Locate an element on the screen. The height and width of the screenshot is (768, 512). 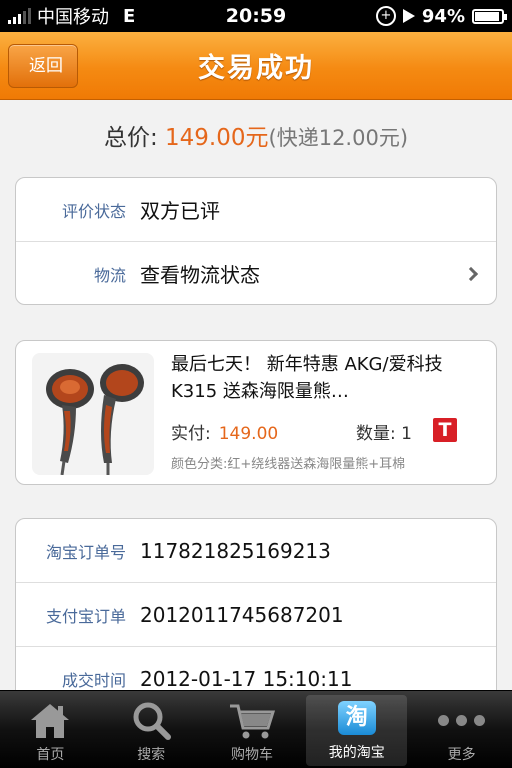
tab-home: 首页 is located at coordinates (50, 729).